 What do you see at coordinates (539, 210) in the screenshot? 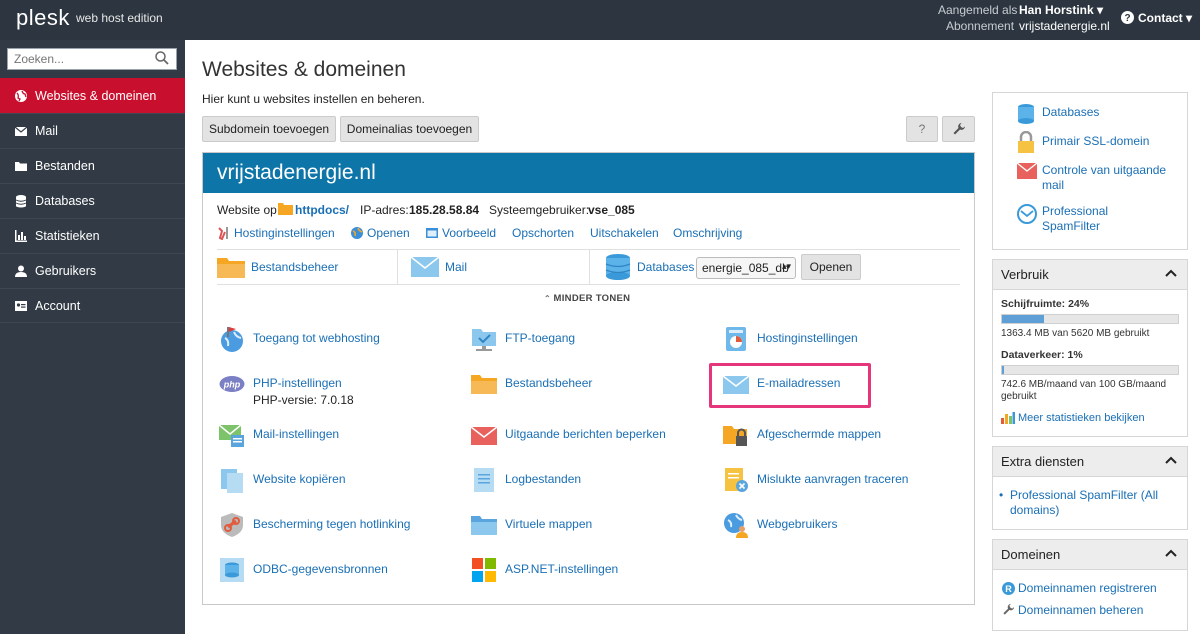
I see `system-user-label: Systeemgebruiker:` at bounding box center [539, 210].